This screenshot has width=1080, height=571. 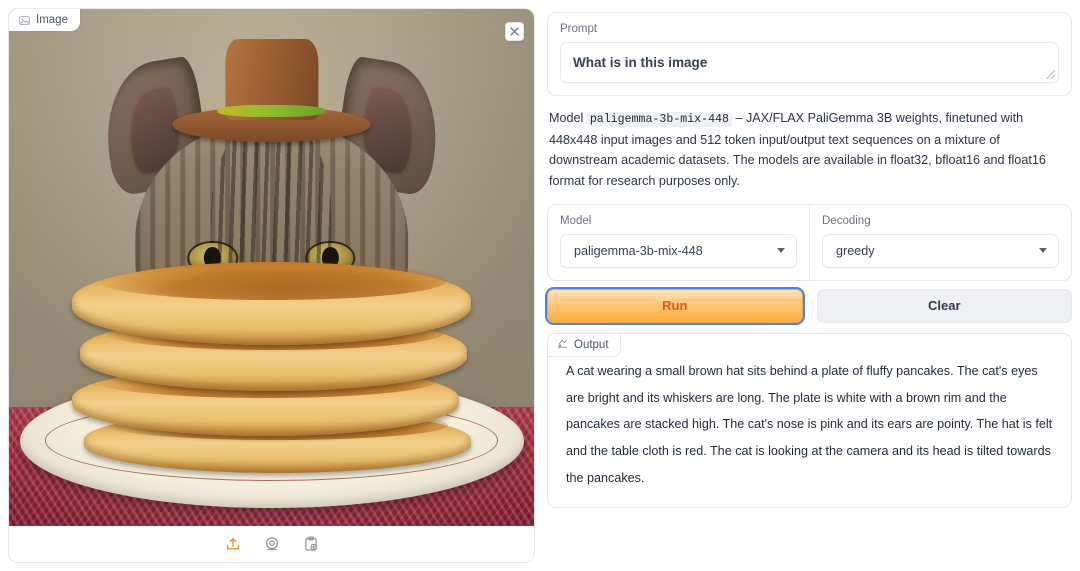 What do you see at coordinates (940, 250) in the screenshot?
I see `decoding-select: greedy` at bounding box center [940, 250].